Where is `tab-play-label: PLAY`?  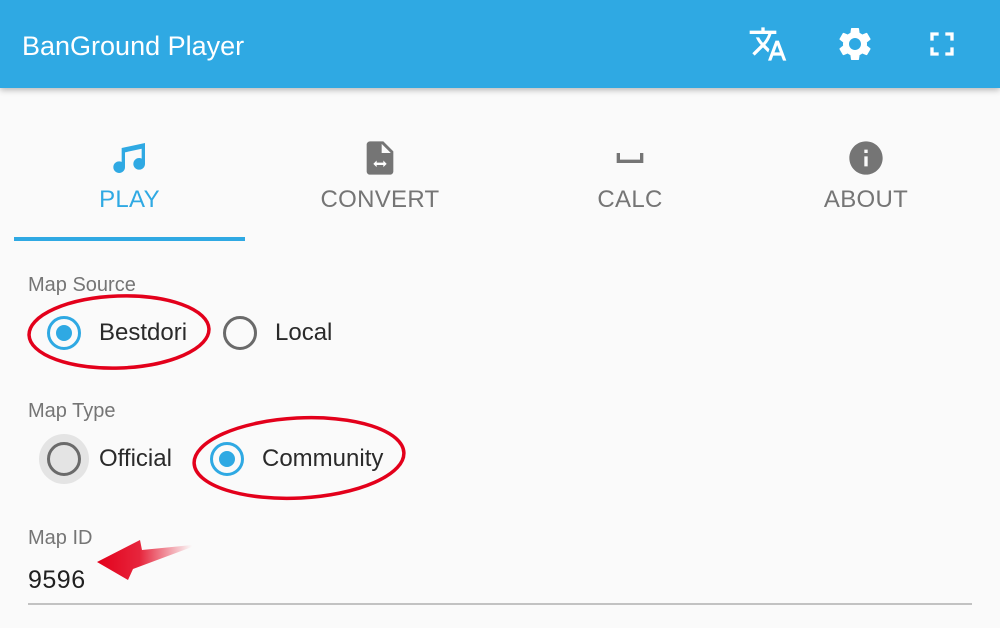 tab-play-label: PLAY is located at coordinates (129, 199).